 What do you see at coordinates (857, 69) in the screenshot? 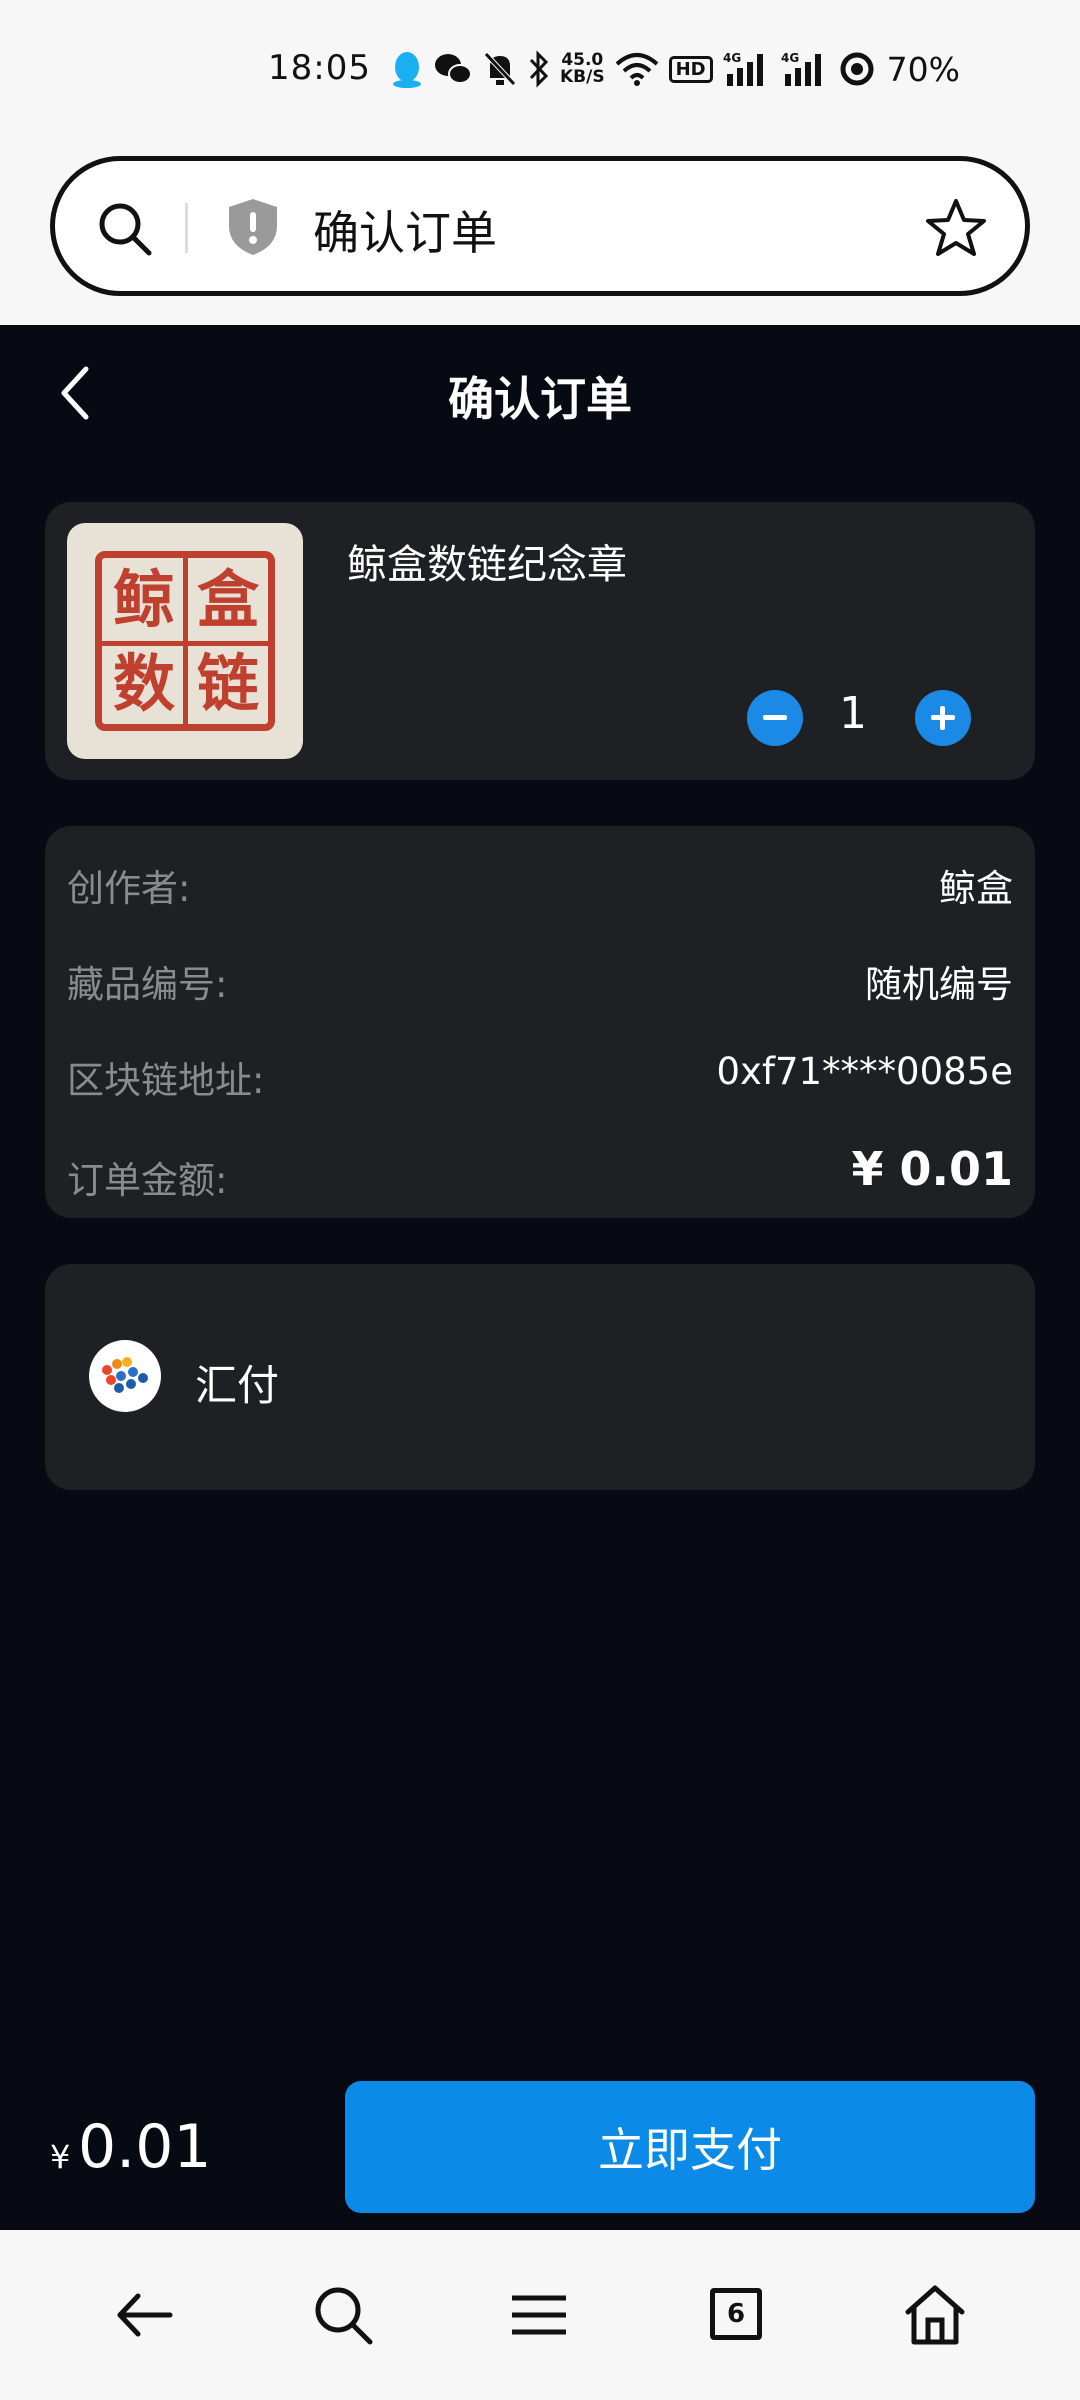
I see `battery-icon` at bounding box center [857, 69].